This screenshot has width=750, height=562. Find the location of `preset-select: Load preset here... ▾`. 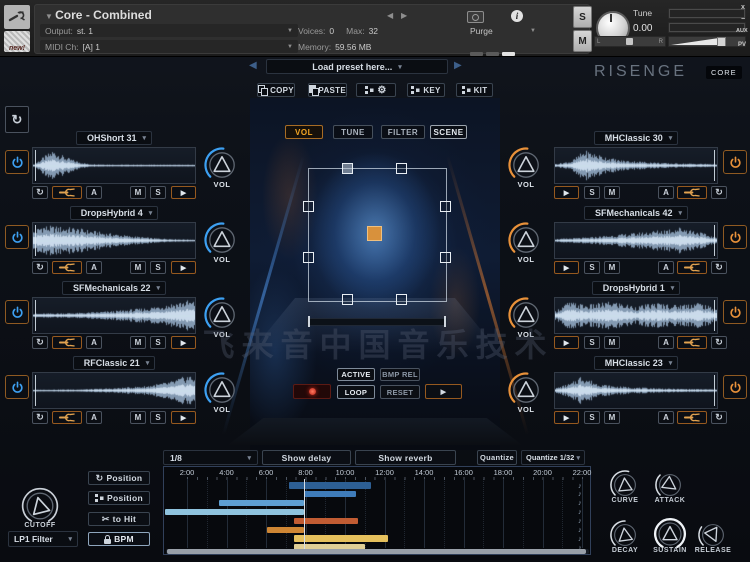

preset-select: Load preset here... ▾ is located at coordinates (357, 66).